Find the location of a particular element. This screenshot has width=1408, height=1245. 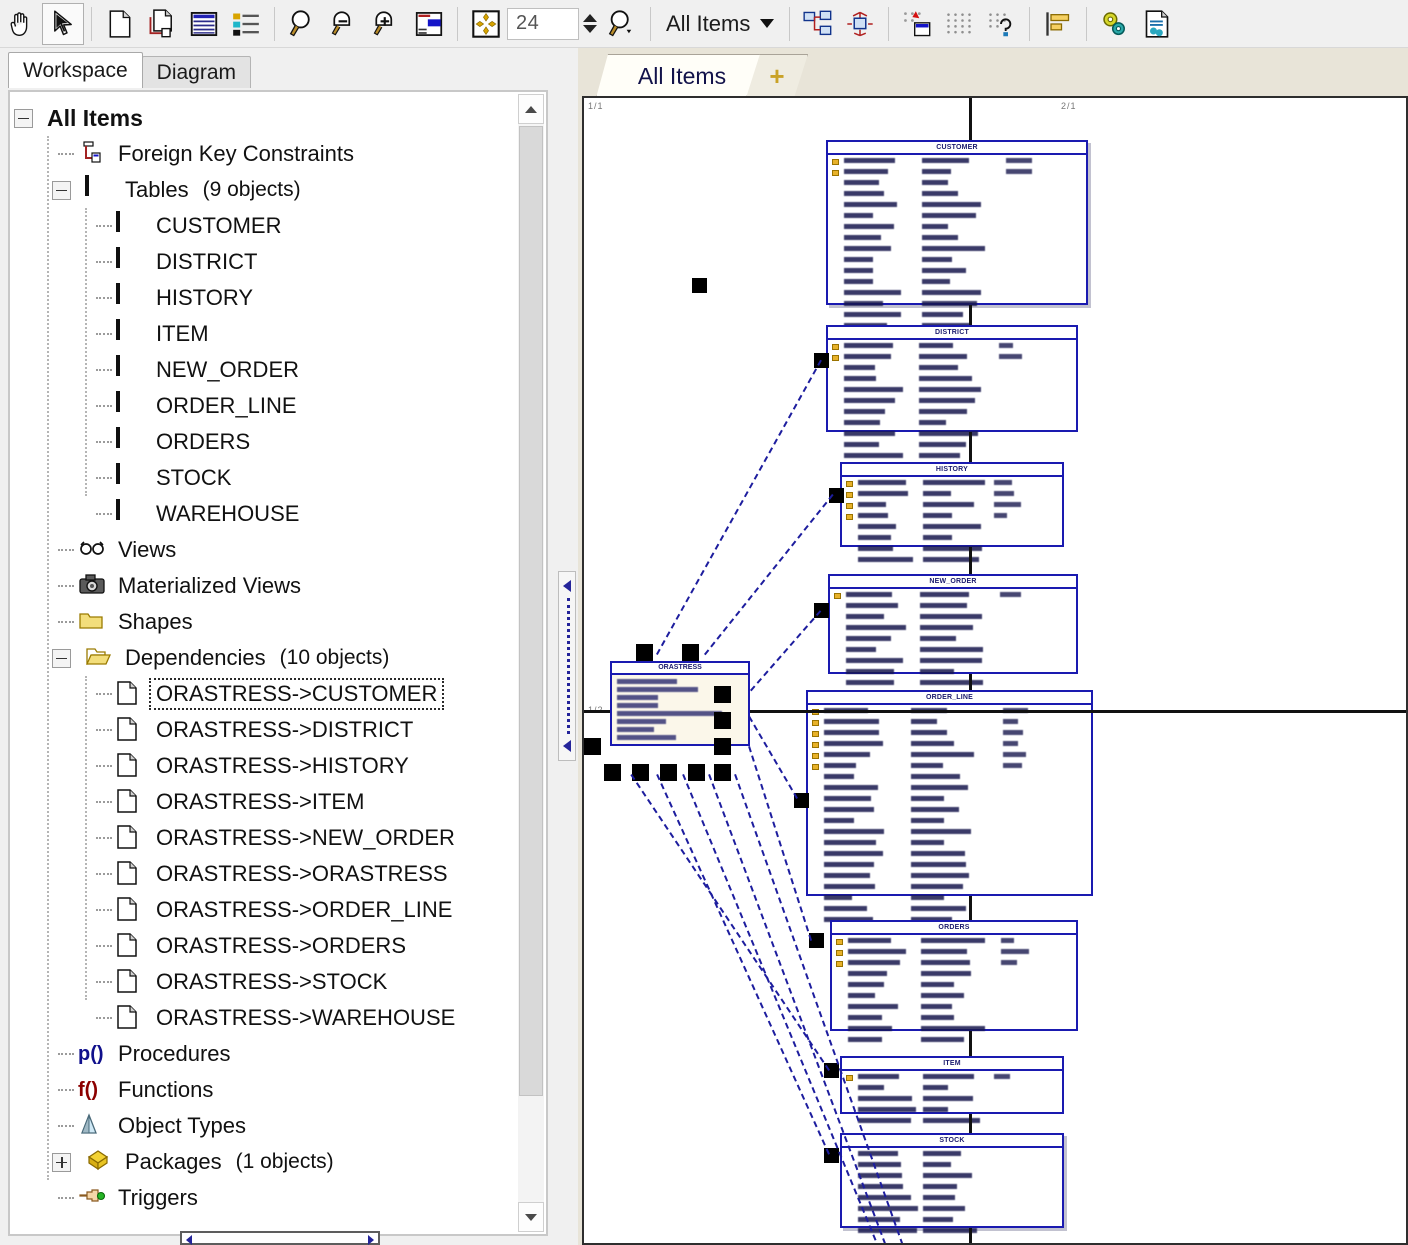

dependencies-folder-icon is located at coordinates (100, 656).